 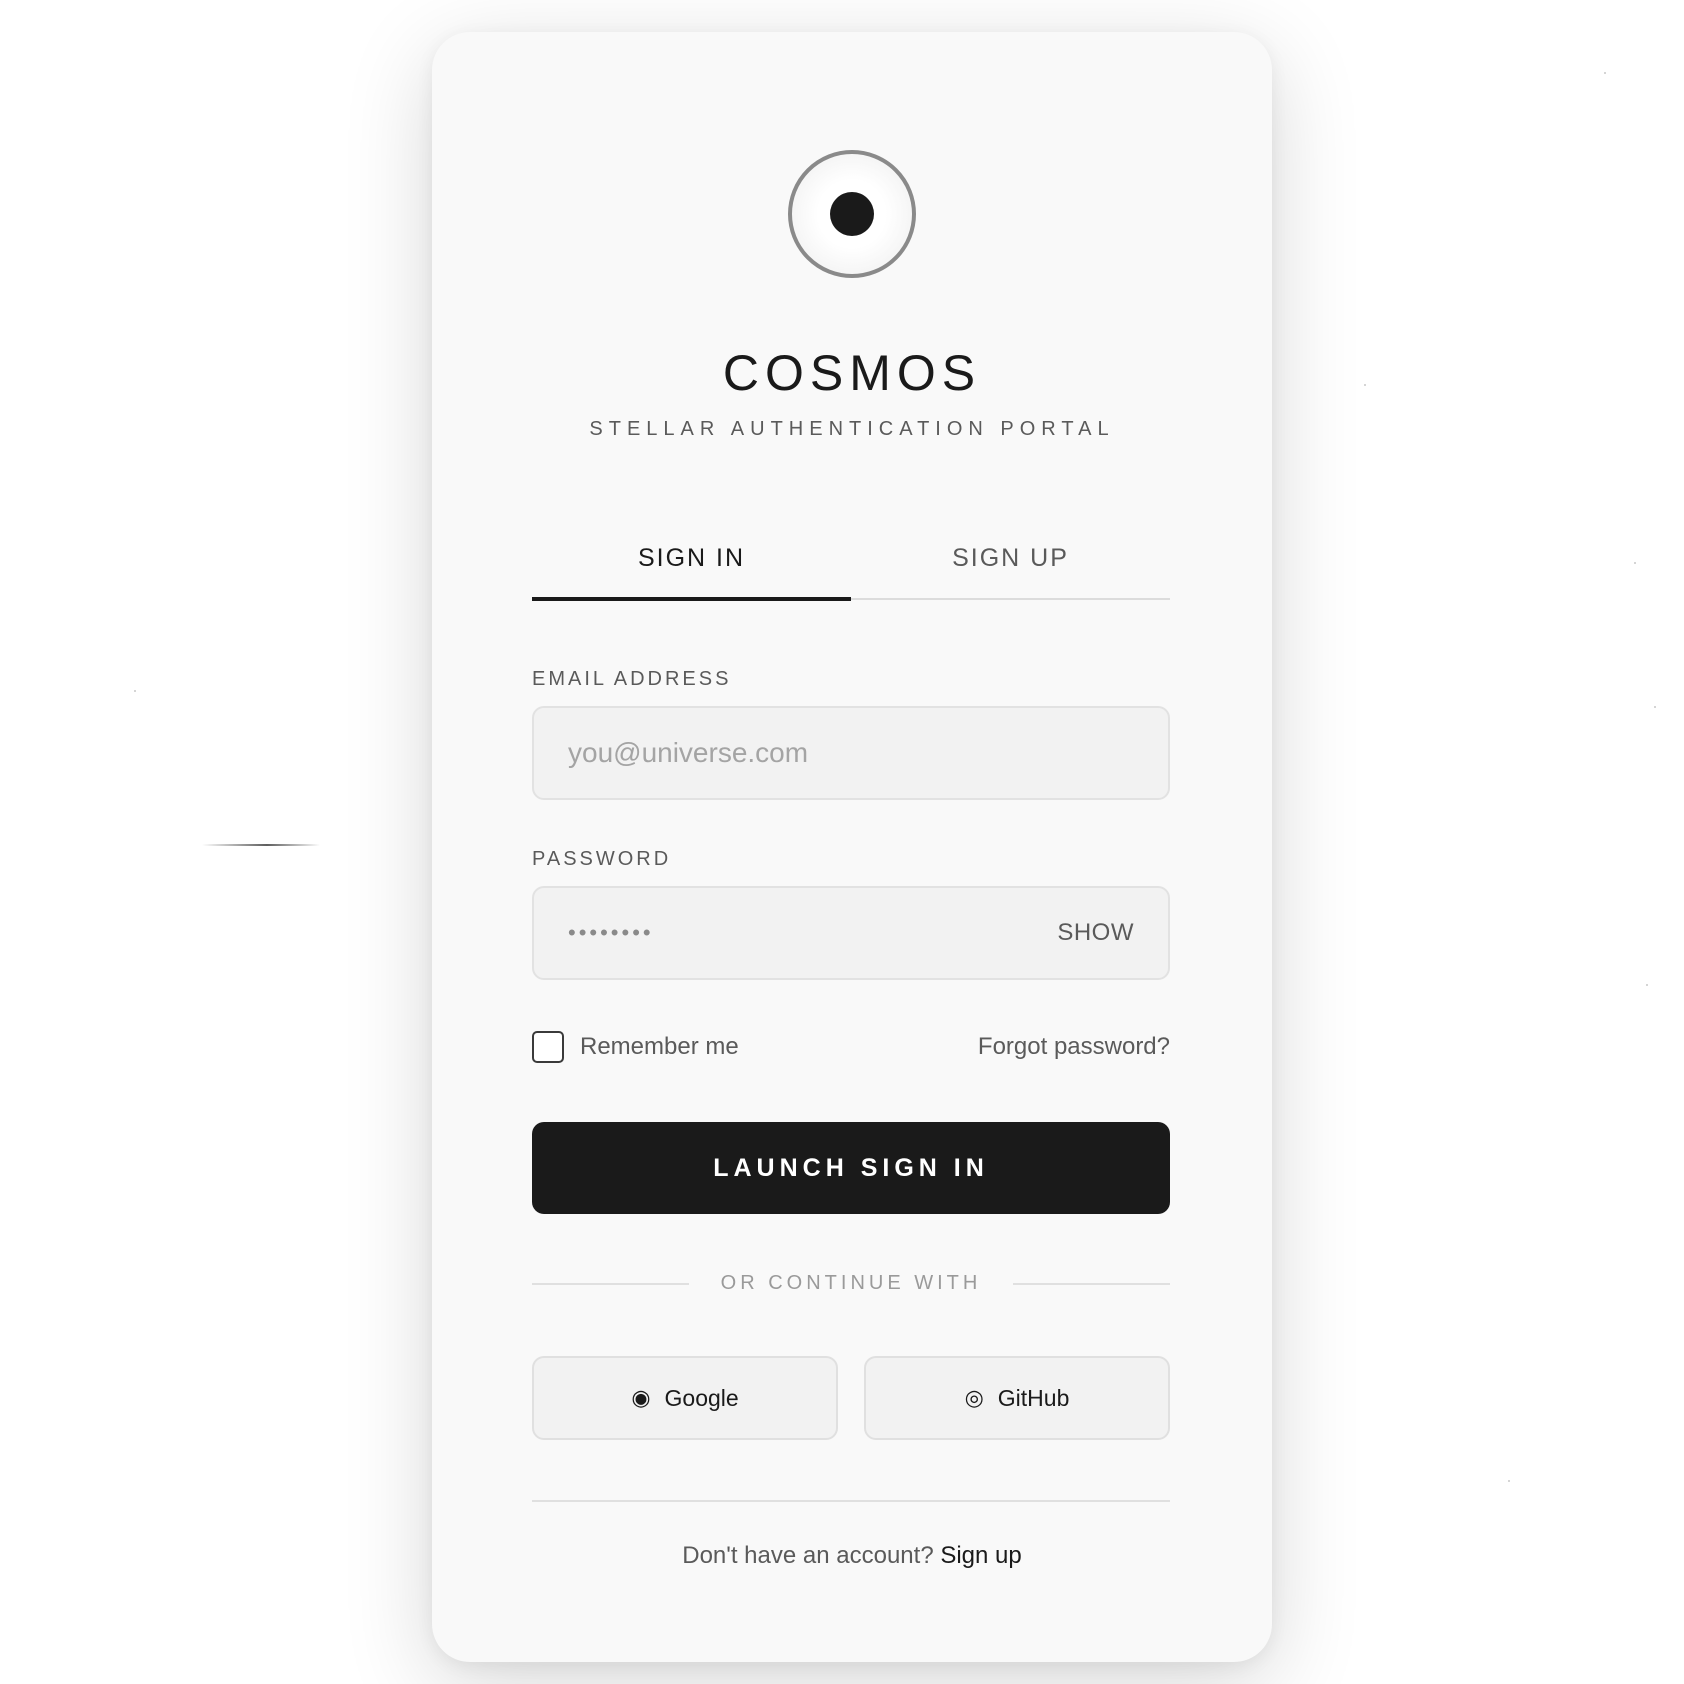 I want to click on divider-line-left, so click(x=610, y=1283).